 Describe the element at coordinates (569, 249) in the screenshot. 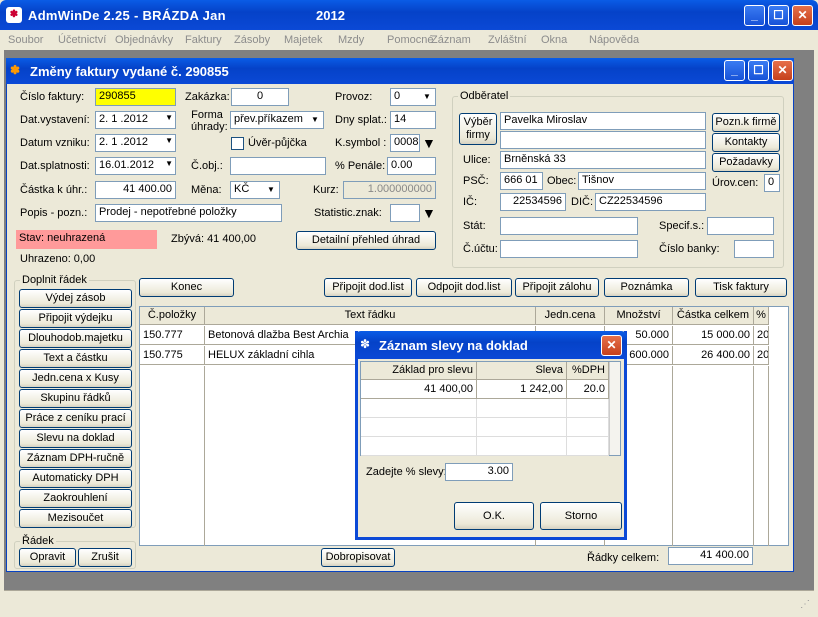

I see `ucet-input` at that location.